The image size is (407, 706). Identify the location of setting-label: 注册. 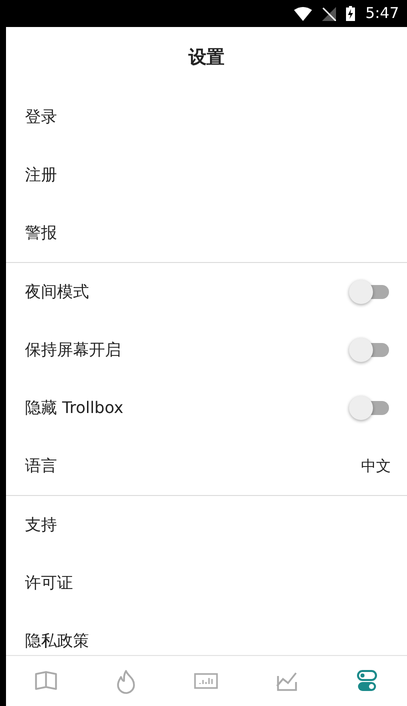
(41, 175).